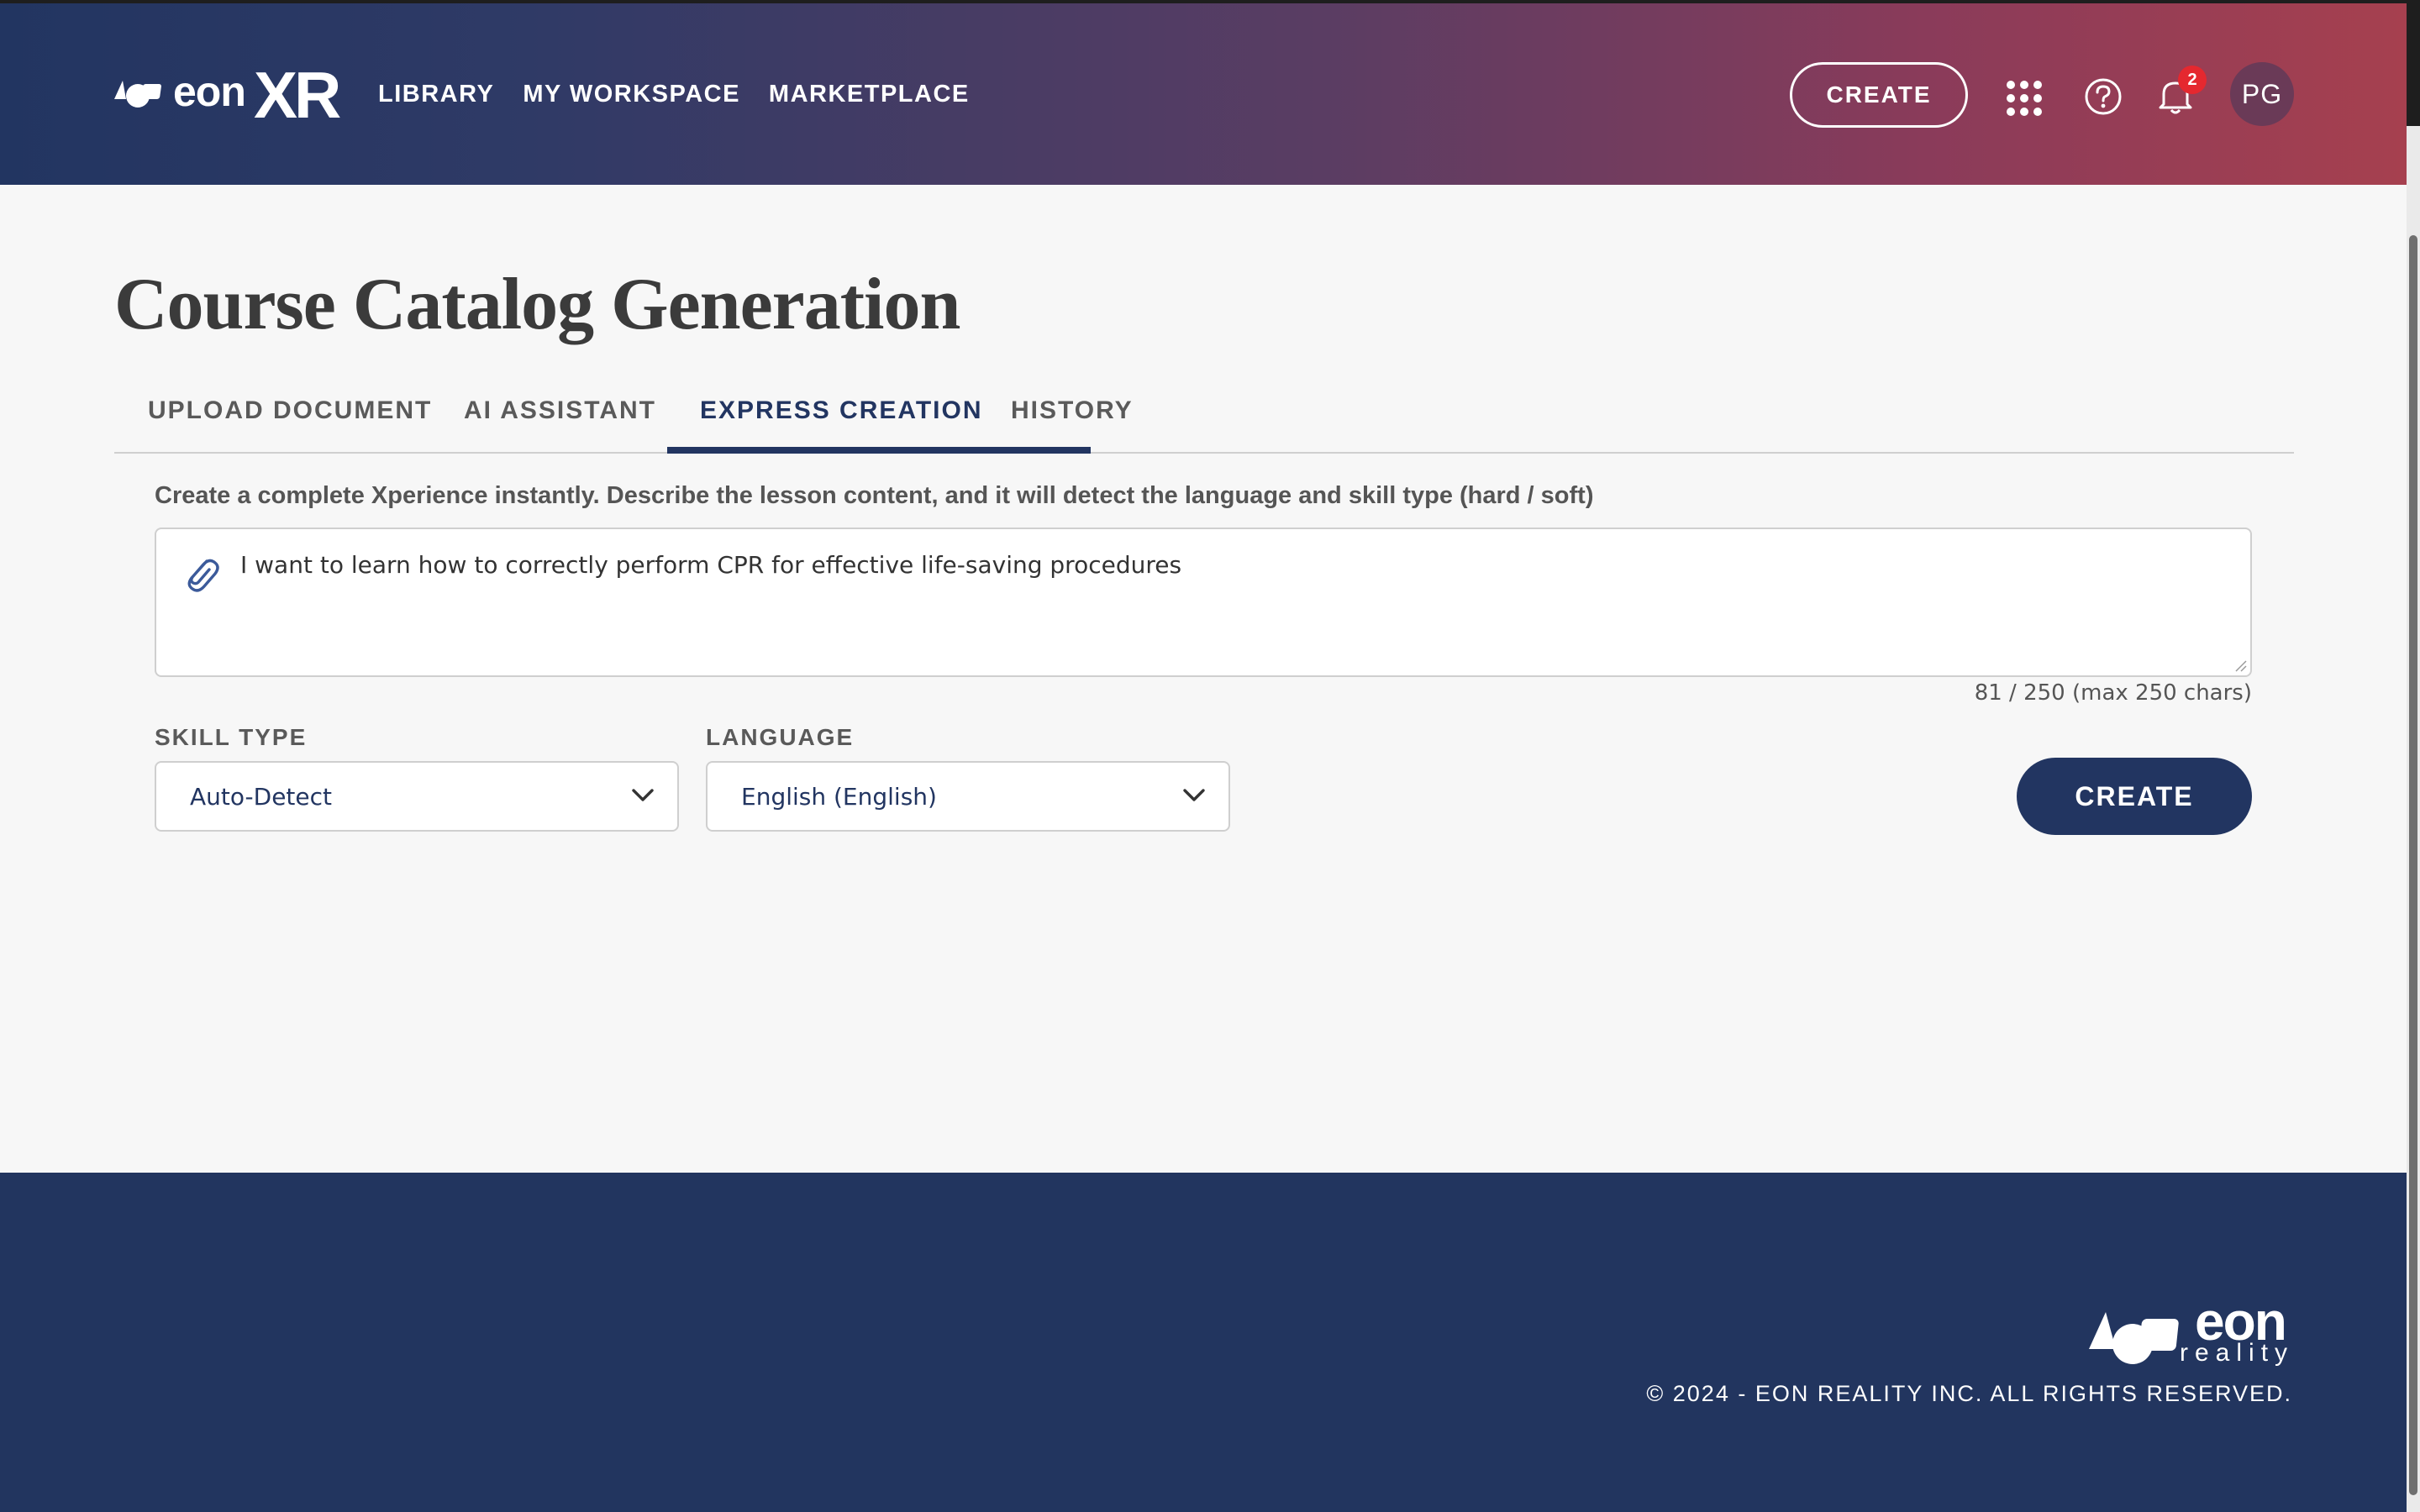  Describe the element at coordinates (879, 450) in the screenshot. I see `active-tab-indicator` at that location.